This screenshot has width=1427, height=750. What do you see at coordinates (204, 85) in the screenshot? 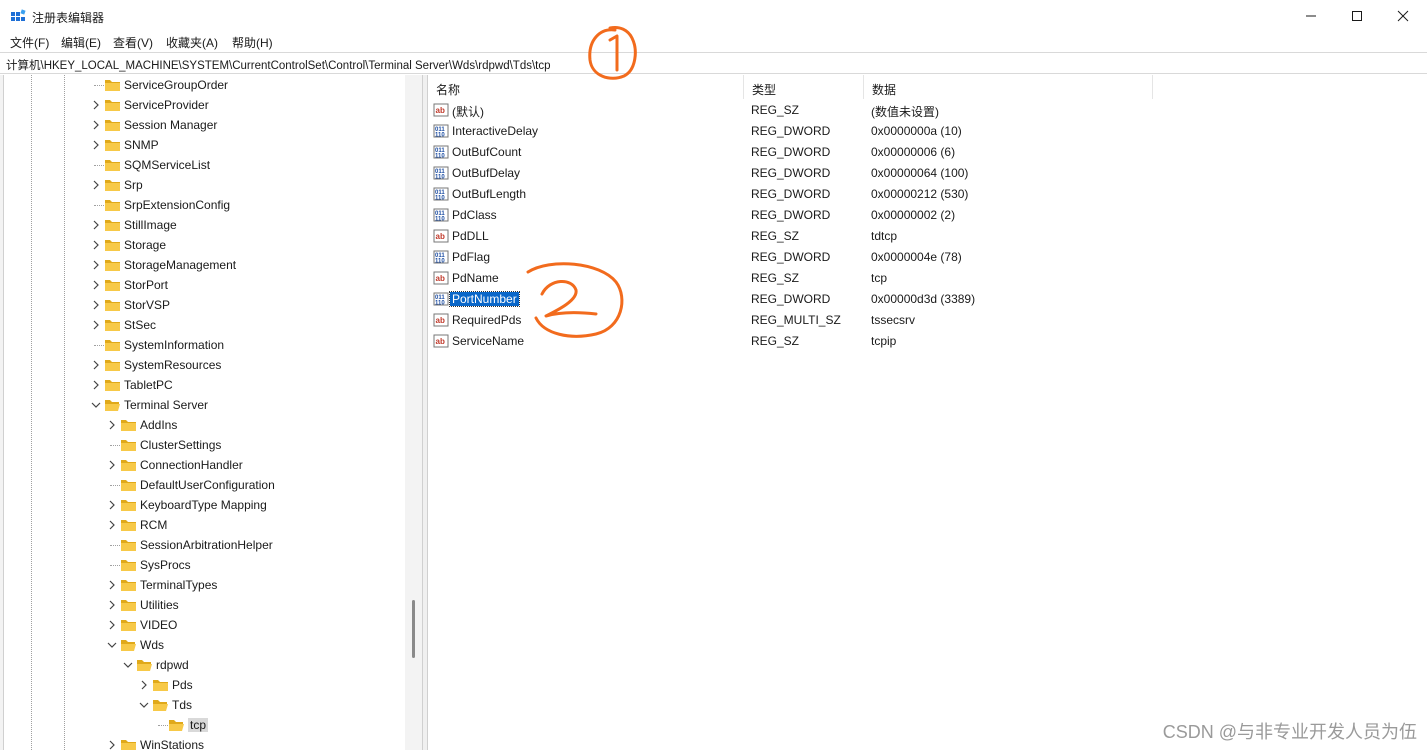
I see `tree-item-servicegrouporder: ServiceGroupOrder` at bounding box center [204, 85].